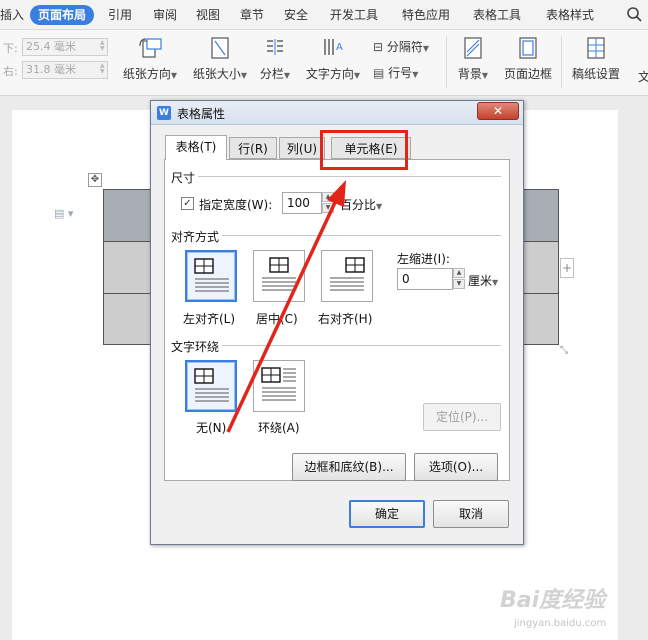 Image resolution: width=648 pixels, height=640 pixels. I want to click on dialog-titlebar: W 表格属性 ✕, so click(337, 113).